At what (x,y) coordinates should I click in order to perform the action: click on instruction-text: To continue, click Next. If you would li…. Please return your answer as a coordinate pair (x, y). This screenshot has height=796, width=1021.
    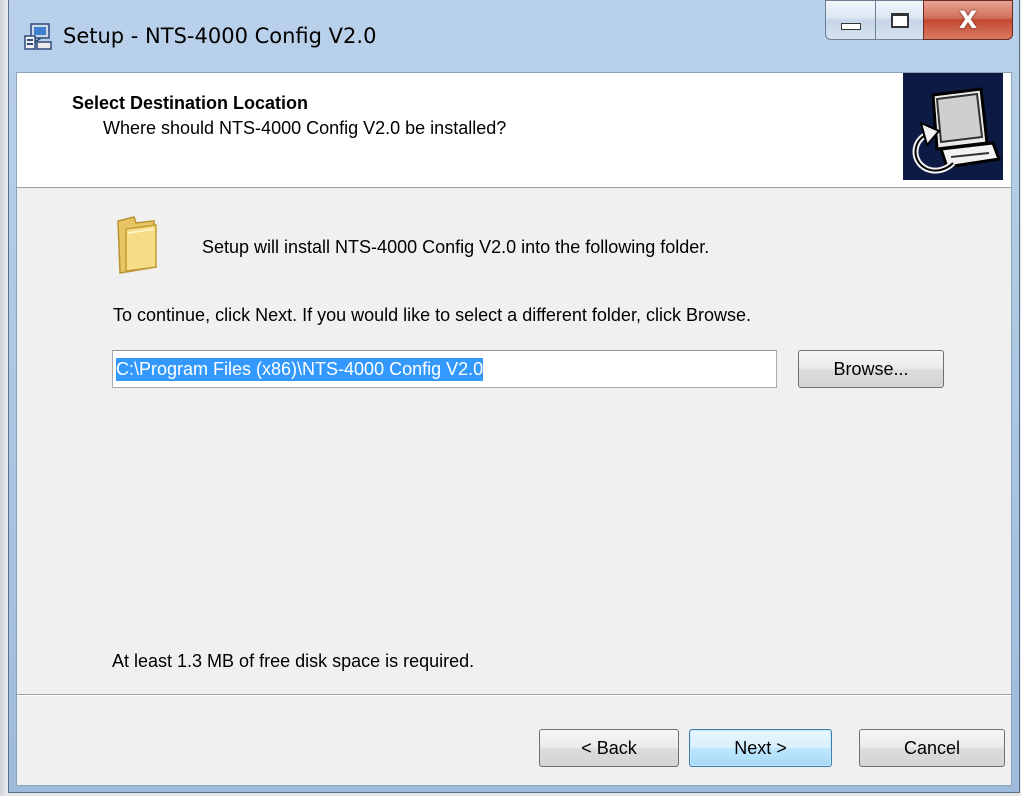
    Looking at the image, I should click on (432, 315).